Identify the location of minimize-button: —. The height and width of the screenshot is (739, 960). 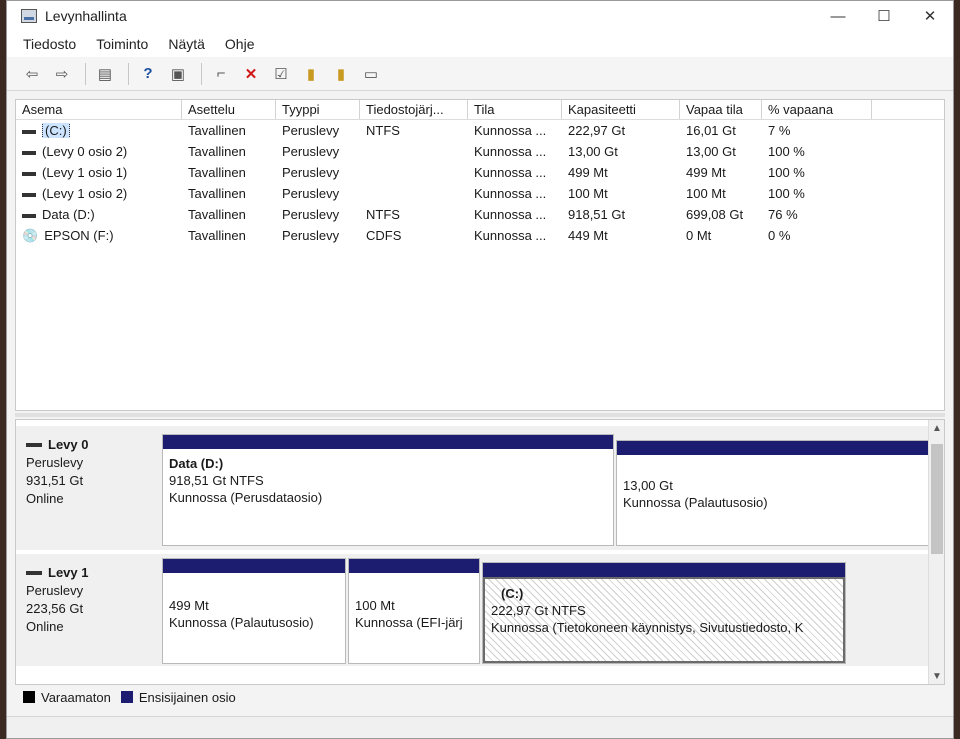
(838, 16).